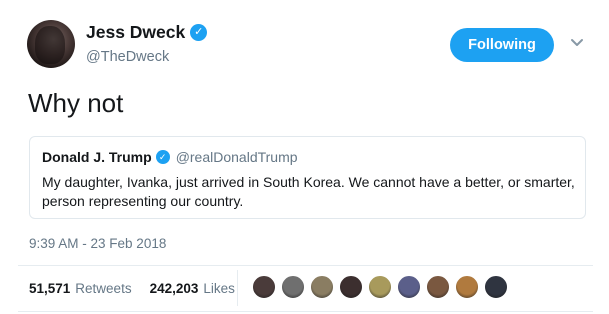 The image size is (609, 314). Describe the element at coordinates (236, 157) in the screenshot. I see `quoted-author-handle: @realDonaldTrump` at that location.